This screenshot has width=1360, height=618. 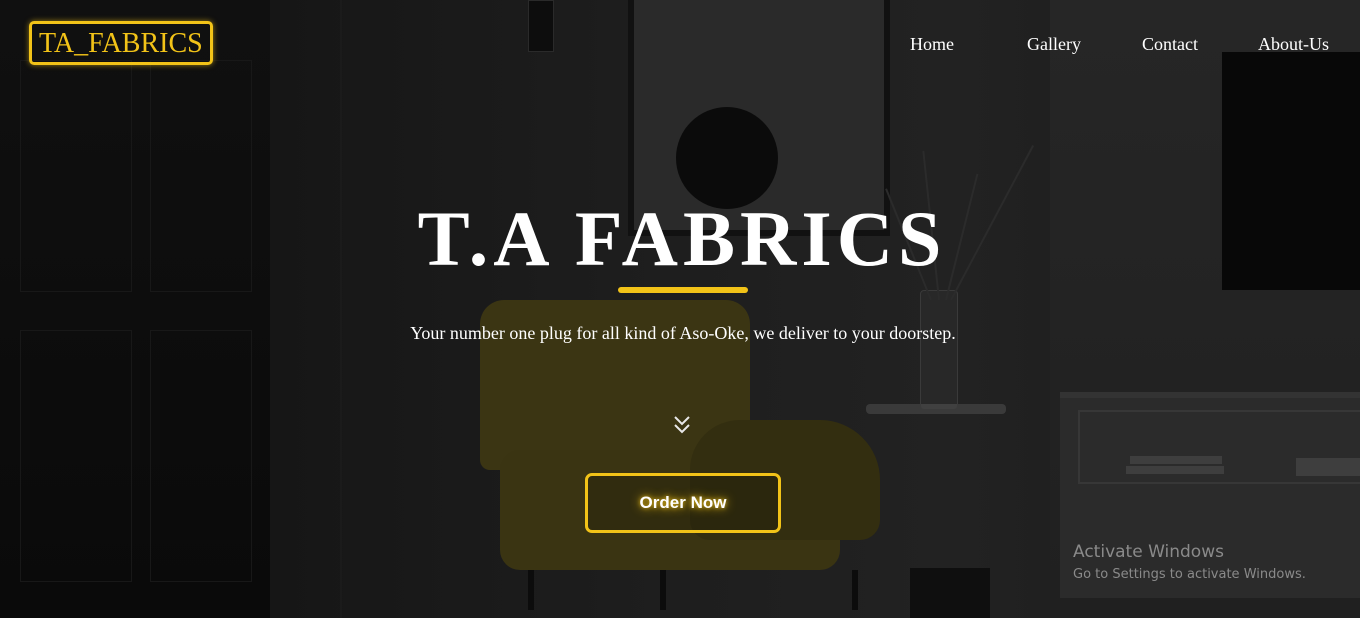 I want to click on title-underline, so click(x=683, y=290).